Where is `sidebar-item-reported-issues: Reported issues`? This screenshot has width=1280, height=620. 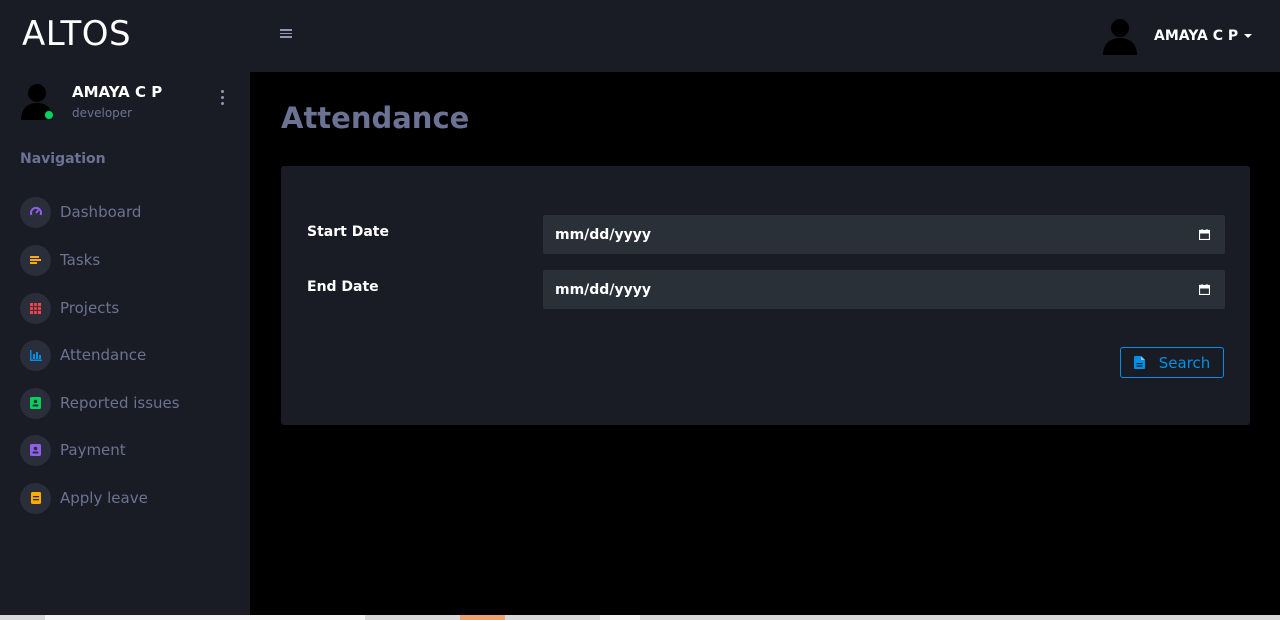 sidebar-item-reported-issues: Reported issues is located at coordinates (130, 403).